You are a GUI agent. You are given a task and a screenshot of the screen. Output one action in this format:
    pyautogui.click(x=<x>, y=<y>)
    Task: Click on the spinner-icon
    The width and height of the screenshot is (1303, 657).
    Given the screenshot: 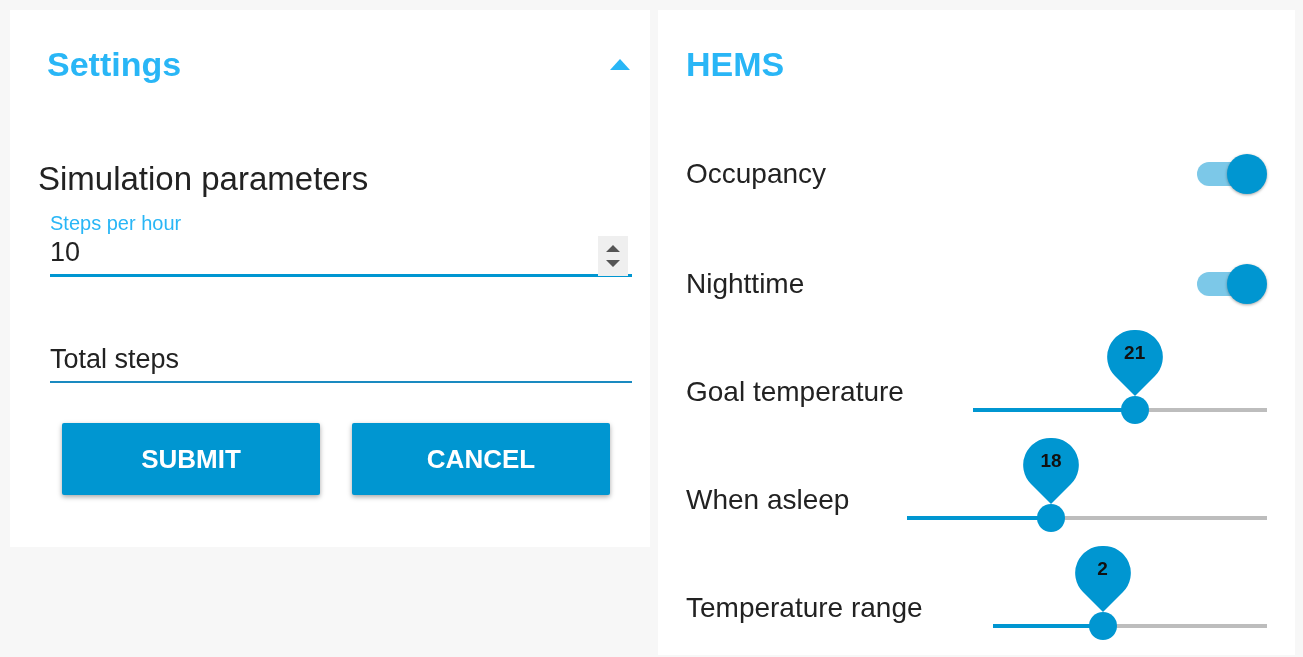 What is the action you would take?
    pyautogui.click(x=613, y=256)
    